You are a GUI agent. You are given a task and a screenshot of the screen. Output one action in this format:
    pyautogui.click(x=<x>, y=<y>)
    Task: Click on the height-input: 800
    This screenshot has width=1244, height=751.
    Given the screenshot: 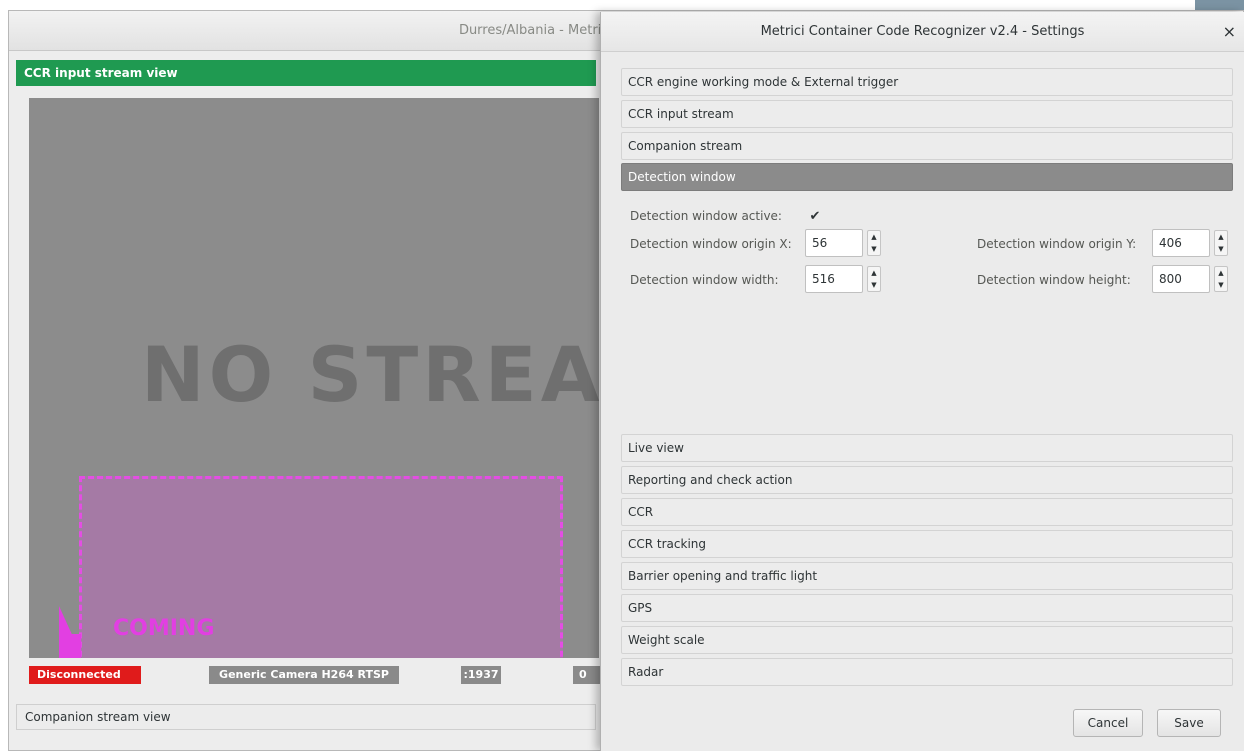 What is the action you would take?
    pyautogui.click(x=1181, y=279)
    